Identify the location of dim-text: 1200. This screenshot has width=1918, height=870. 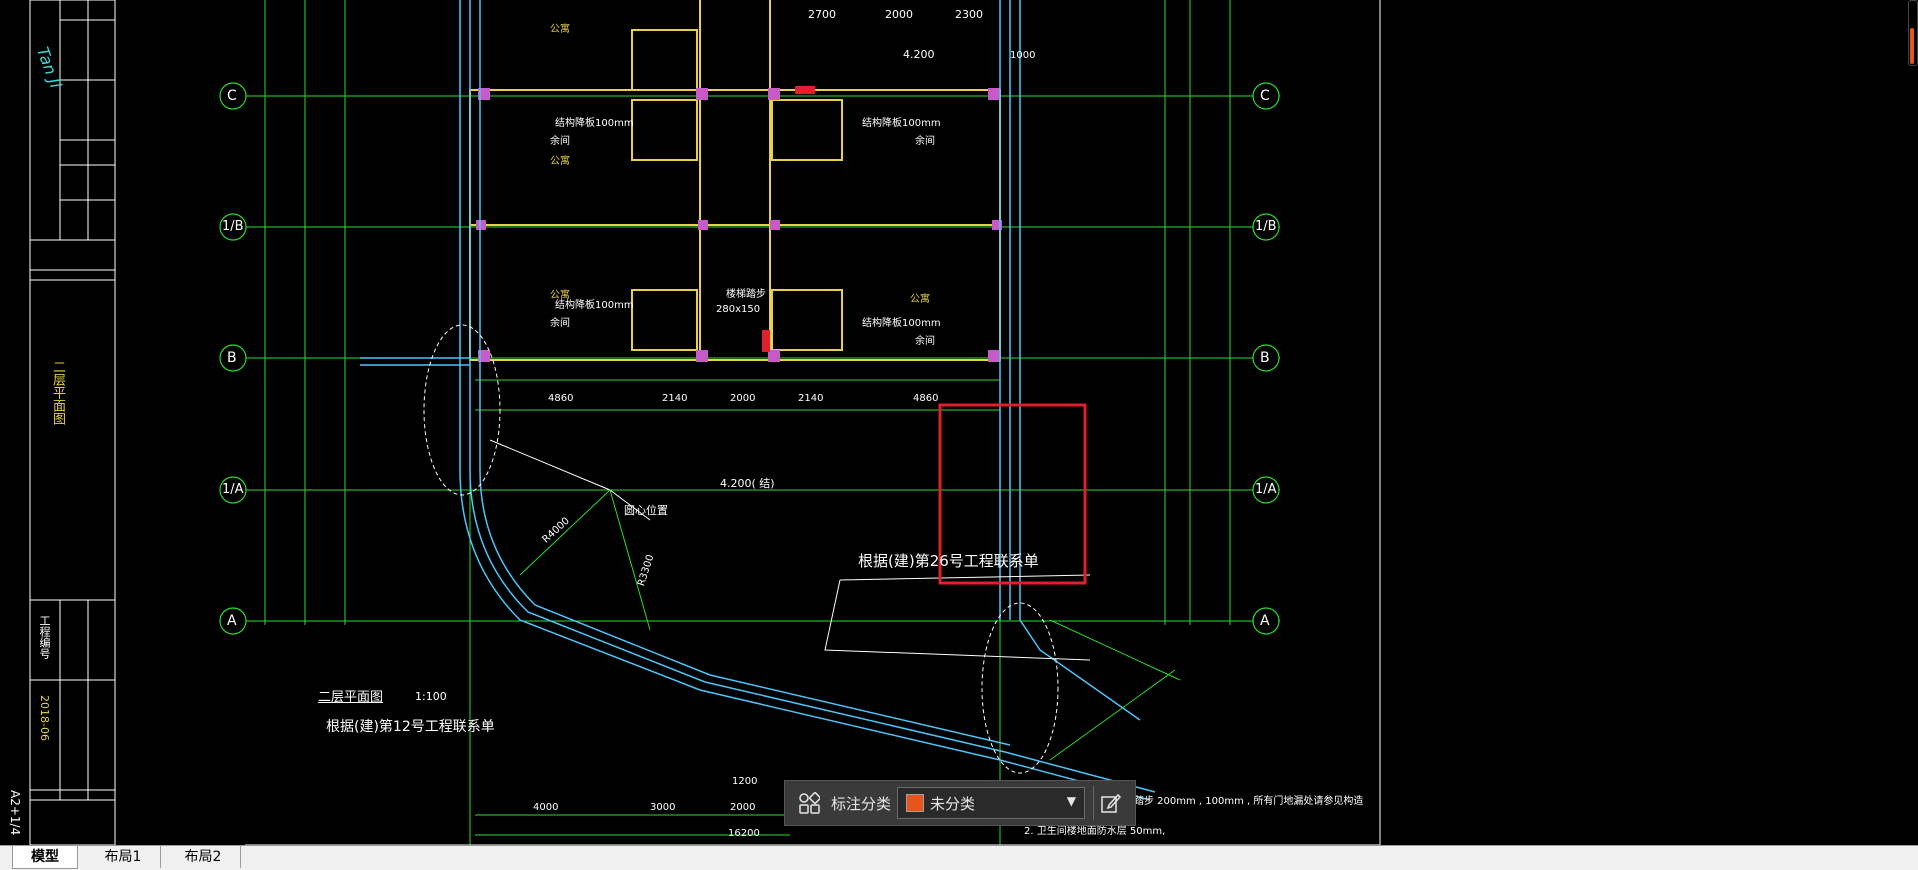
(745, 781).